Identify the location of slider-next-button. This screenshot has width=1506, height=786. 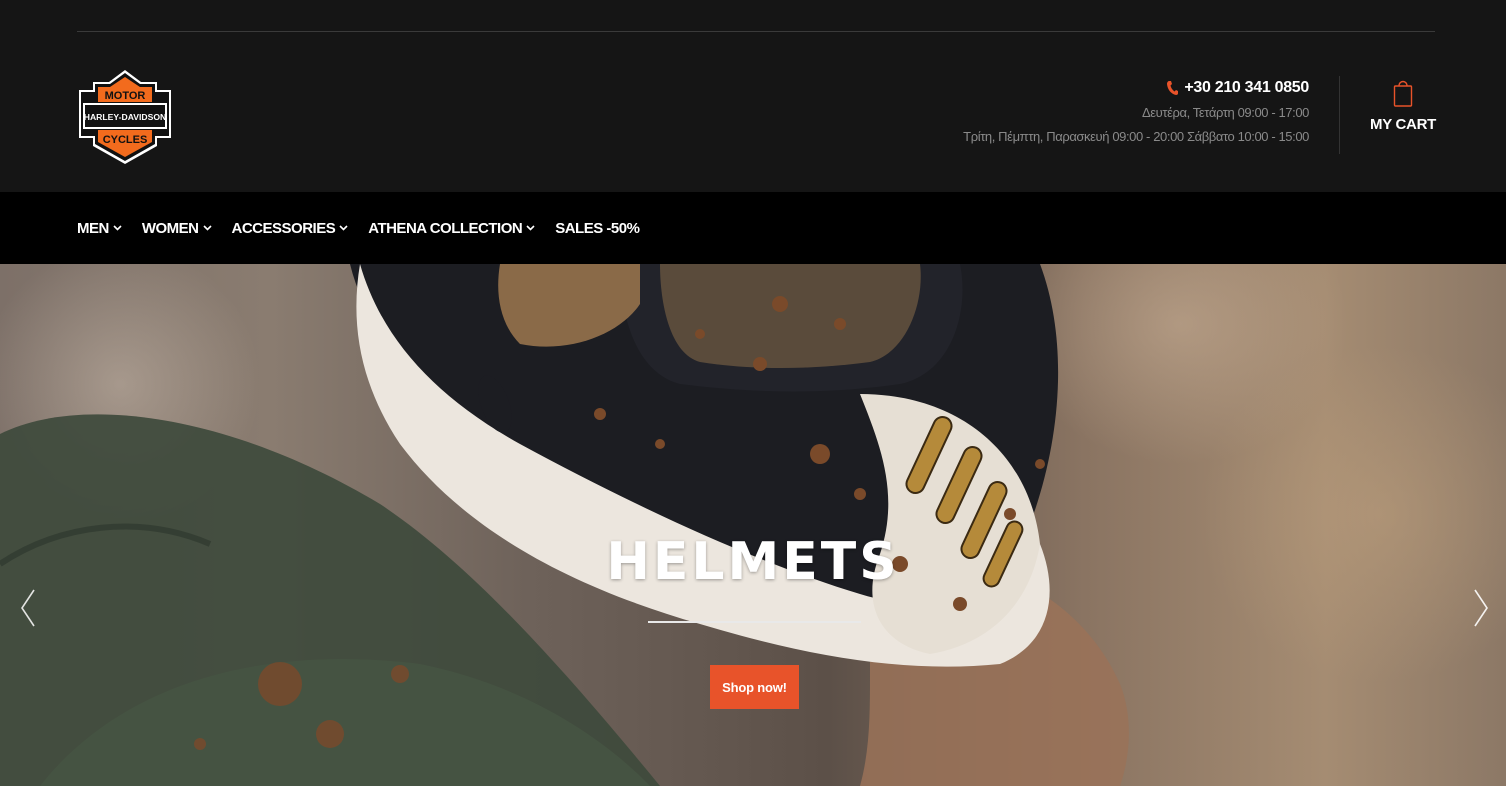
(1481, 608).